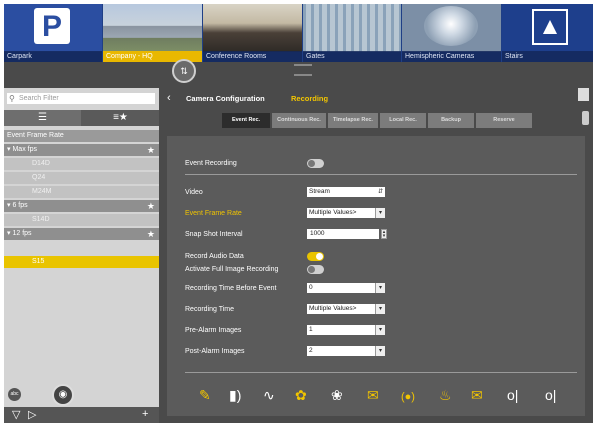 The image size is (597, 429). What do you see at coordinates (81, 192) in the screenshot?
I see `tree-item: M24M` at bounding box center [81, 192].